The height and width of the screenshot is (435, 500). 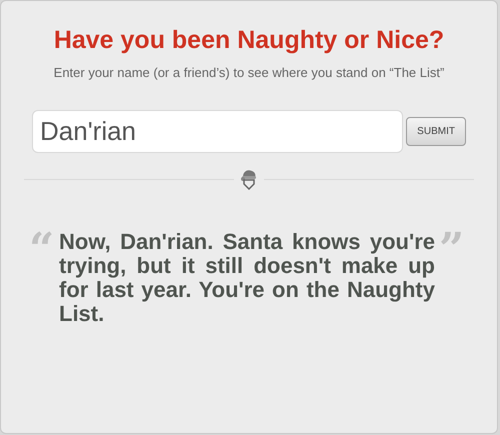 I want to click on page-title: Have you been Naughty or Nice?, so click(x=249, y=40).